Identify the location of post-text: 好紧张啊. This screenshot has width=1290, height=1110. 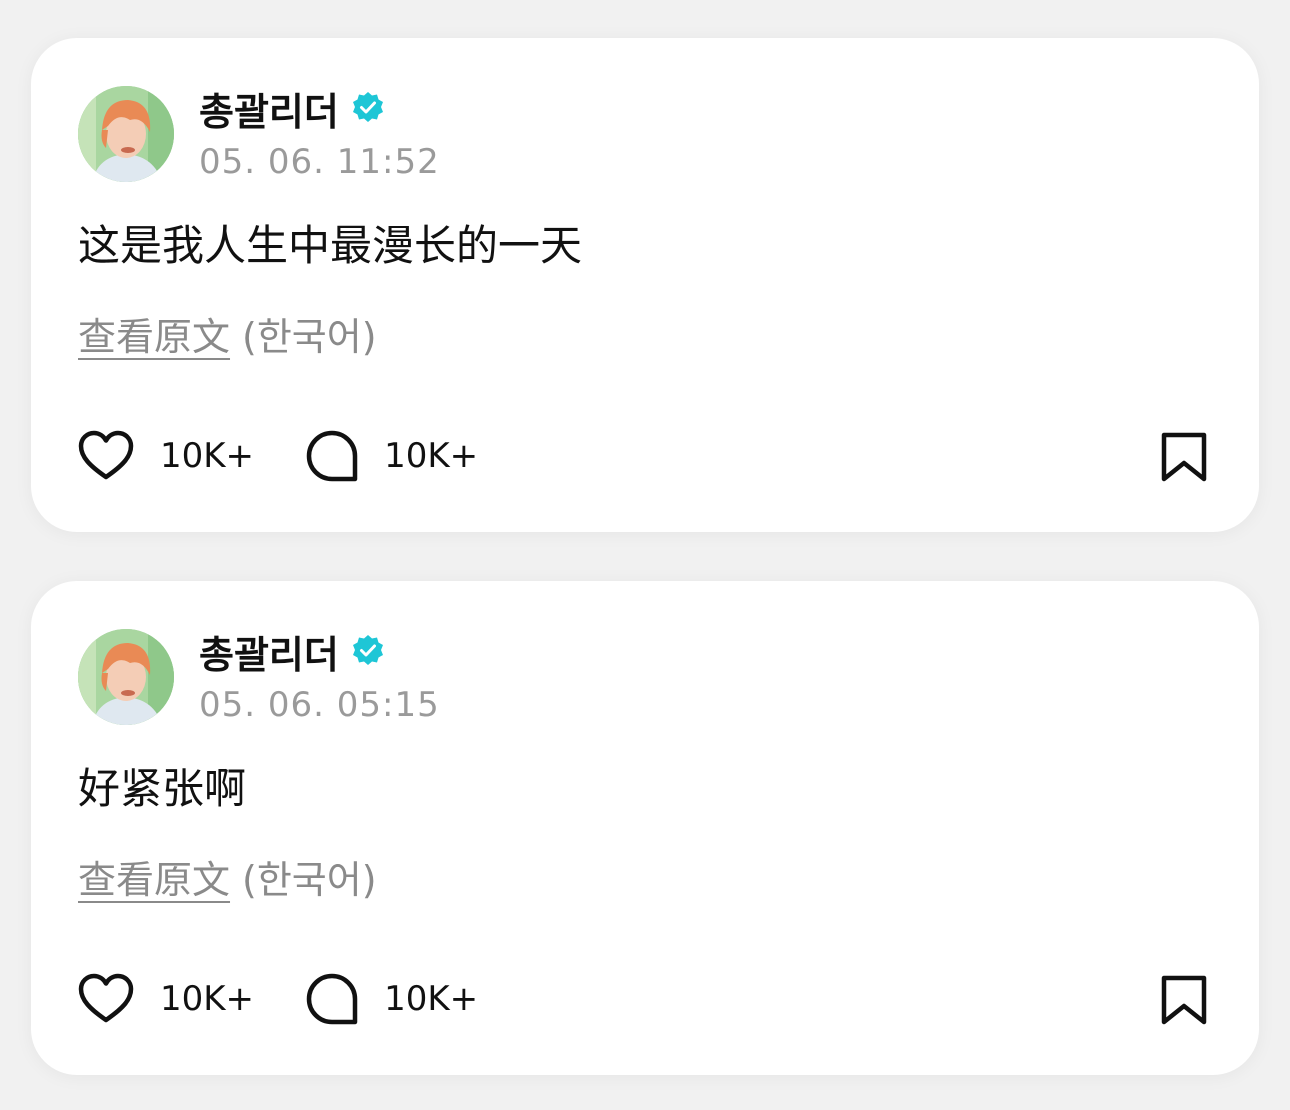
(162, 788).